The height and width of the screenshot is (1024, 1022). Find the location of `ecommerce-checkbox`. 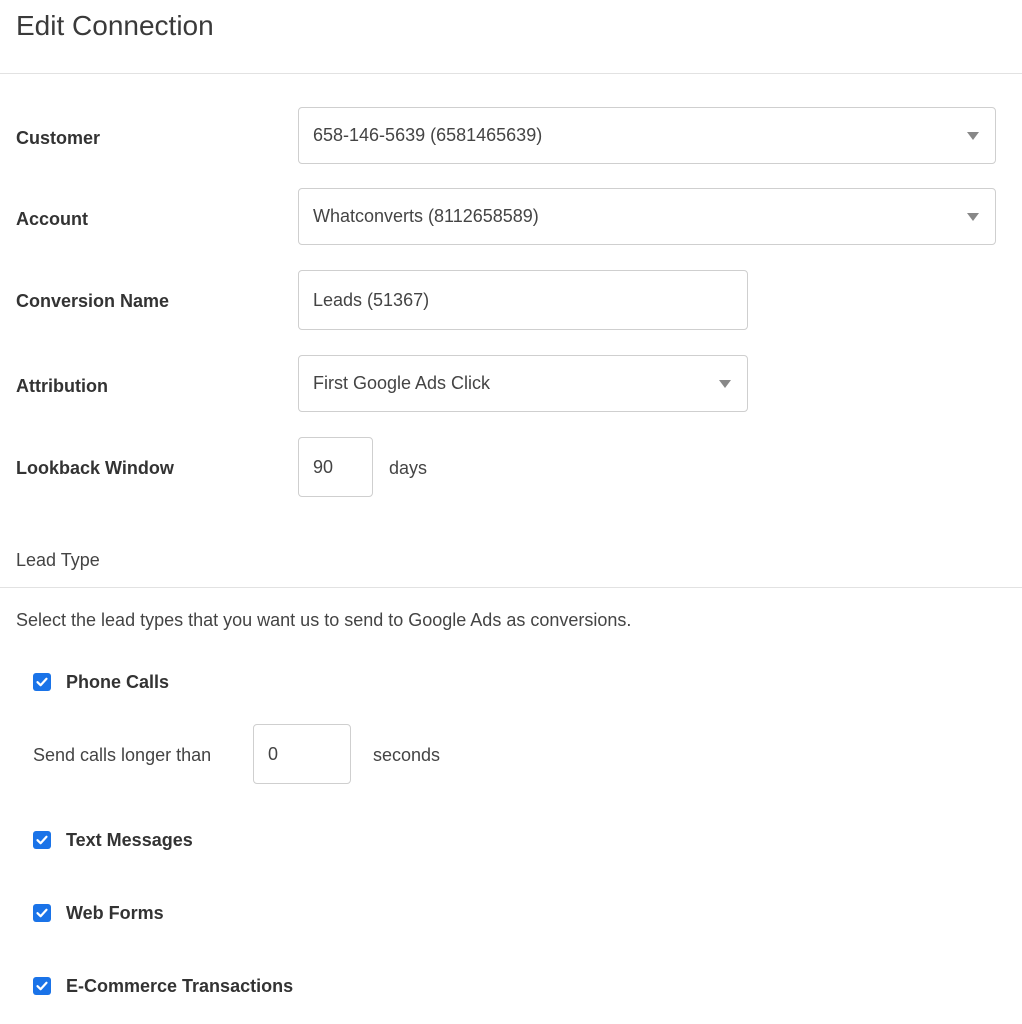

ecommerce-checkbox is located at coordinates (42, 986).